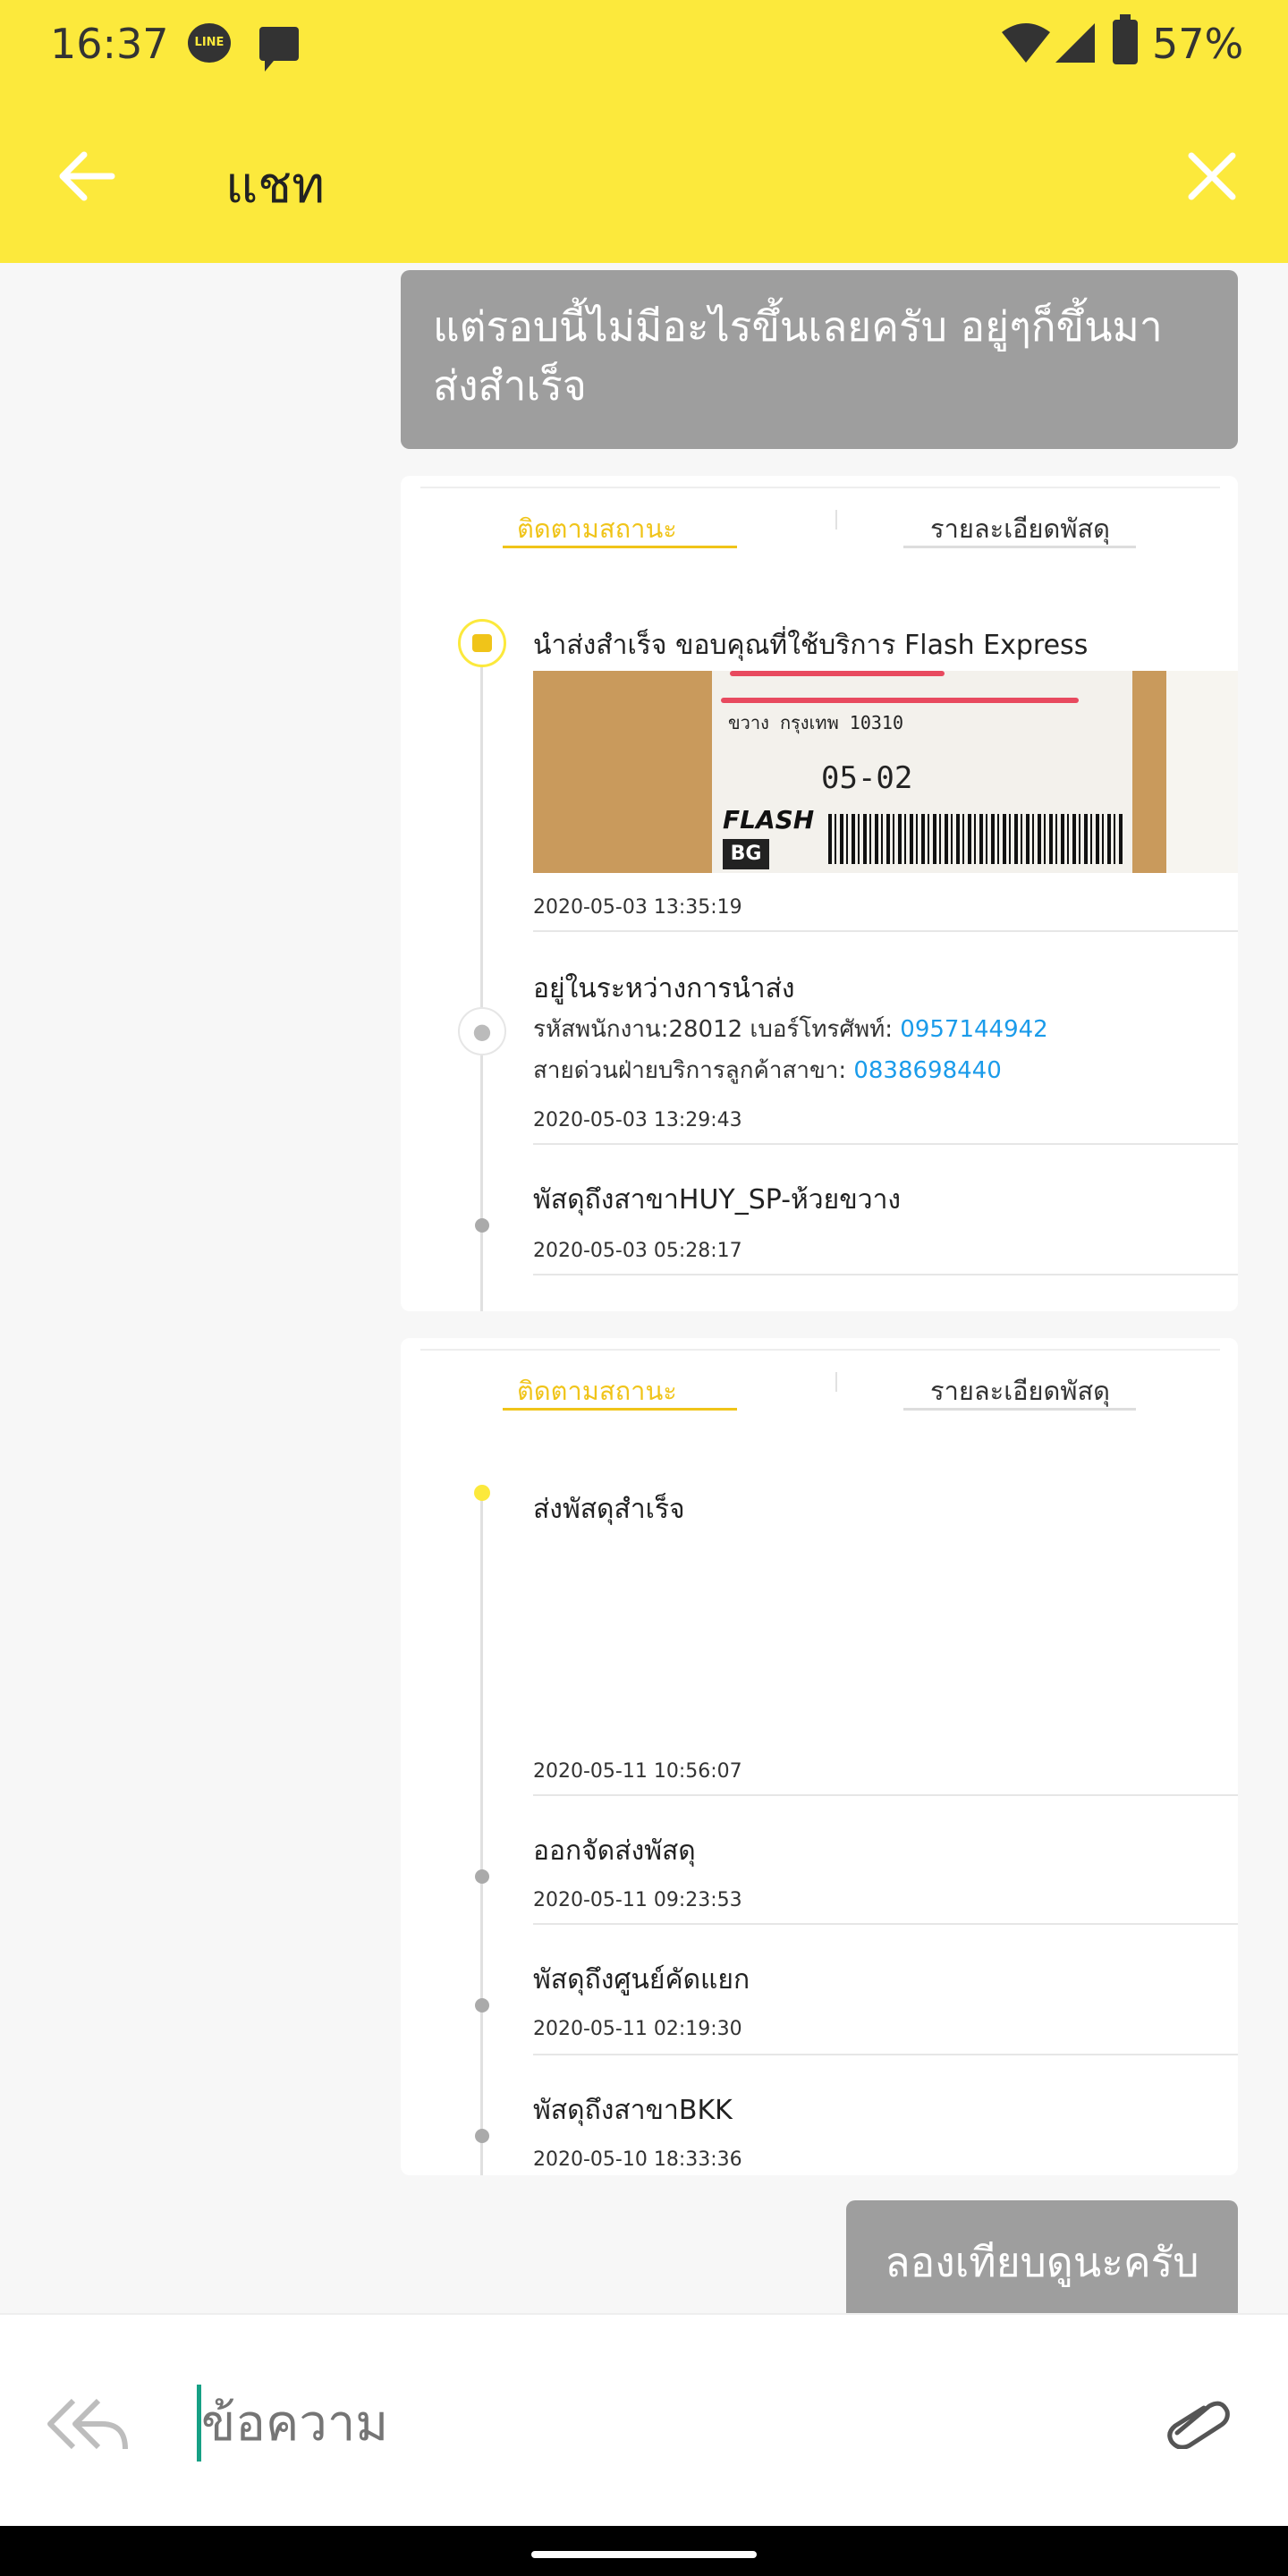  Describe the element at coordinates (1042, 2263) in the screenshot. I see `chat-message-bubble: ลองเทียบดูนะครับ` at that location.